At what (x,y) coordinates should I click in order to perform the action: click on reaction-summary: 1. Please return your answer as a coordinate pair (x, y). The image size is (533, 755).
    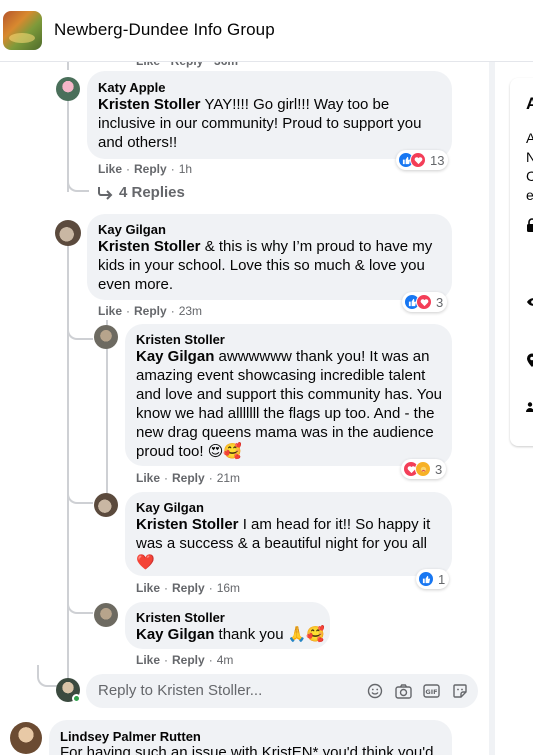
    Looking at the image, I should click on (433, 579).